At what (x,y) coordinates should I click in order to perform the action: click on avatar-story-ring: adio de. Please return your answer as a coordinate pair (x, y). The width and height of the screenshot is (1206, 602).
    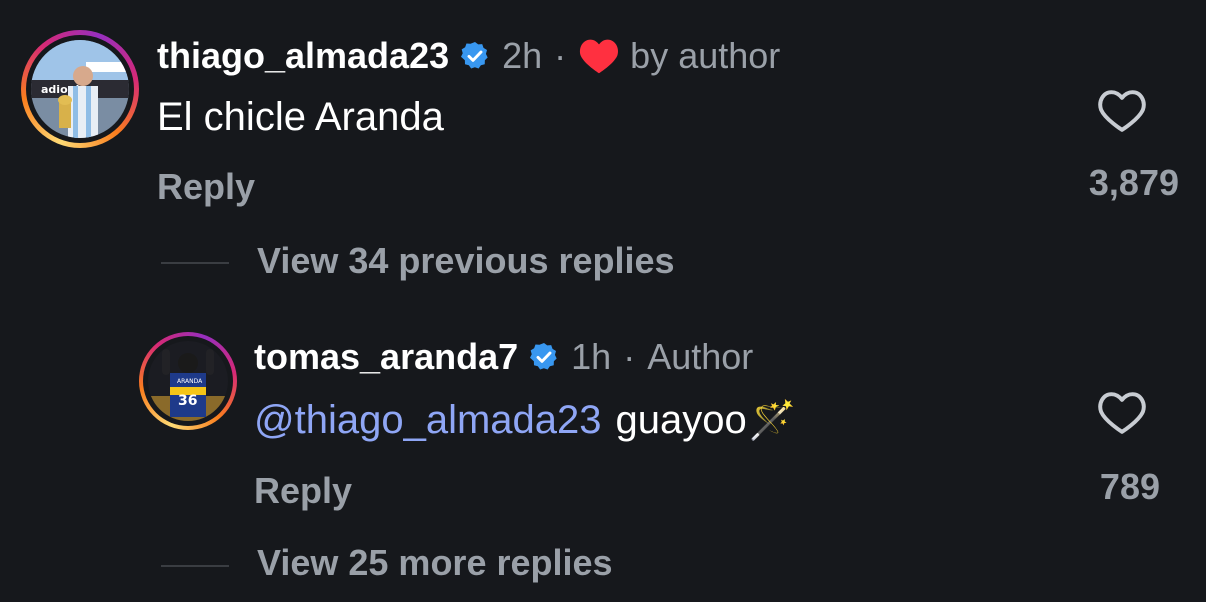
    Looking at the image, I should click on (80, 89).